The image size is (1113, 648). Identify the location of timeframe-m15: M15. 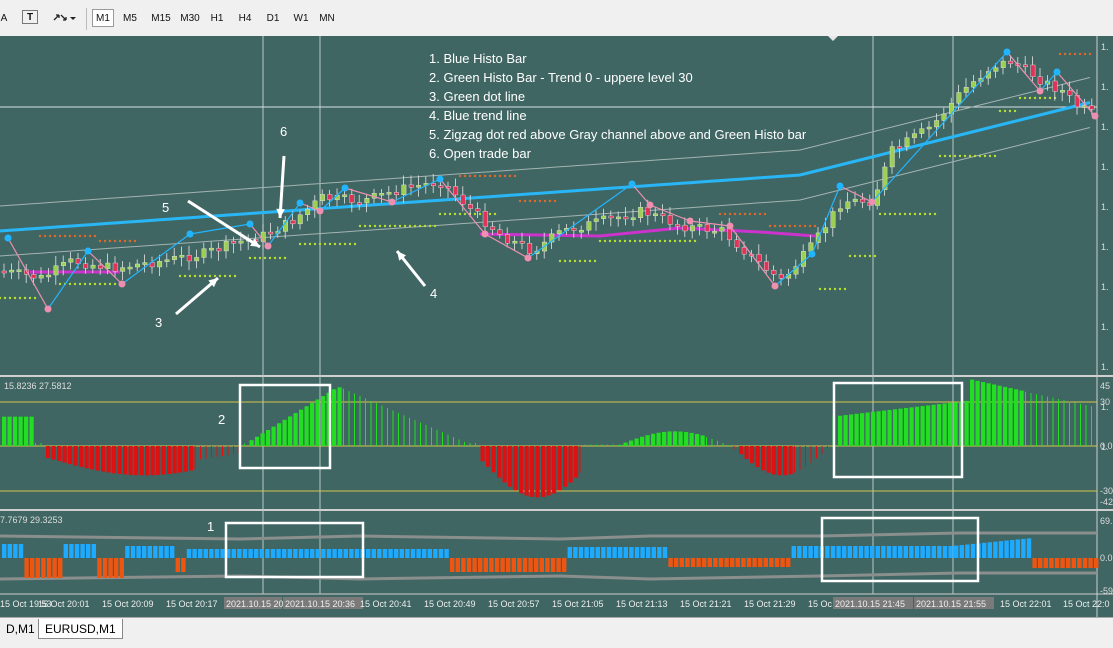
(161, 18).